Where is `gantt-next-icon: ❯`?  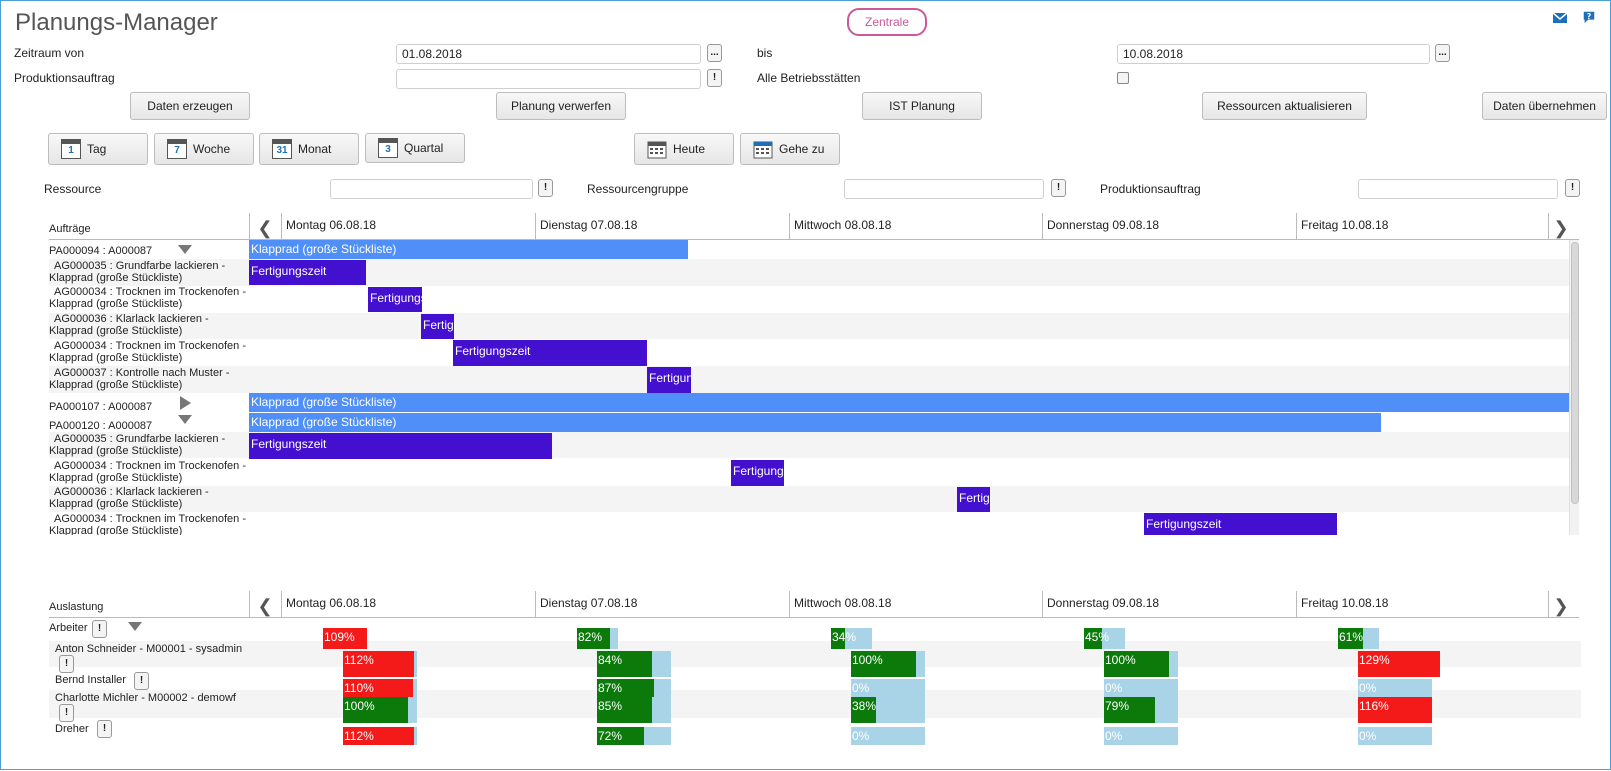
gantt-next-icon: ❯ is located at coordinates (1561, 228).